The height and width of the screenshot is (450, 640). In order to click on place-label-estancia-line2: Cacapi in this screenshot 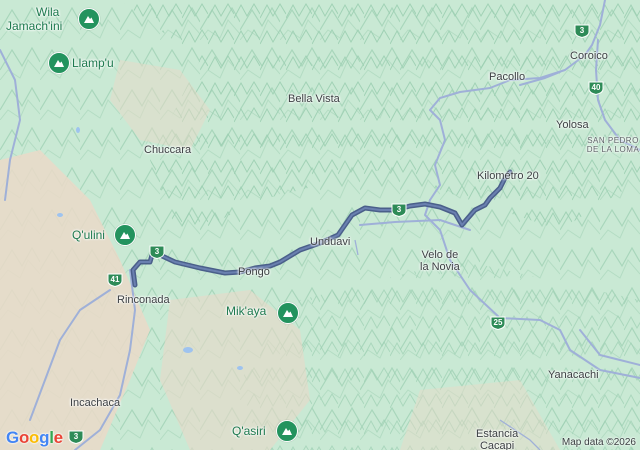, I will do `click(497, 445)`.